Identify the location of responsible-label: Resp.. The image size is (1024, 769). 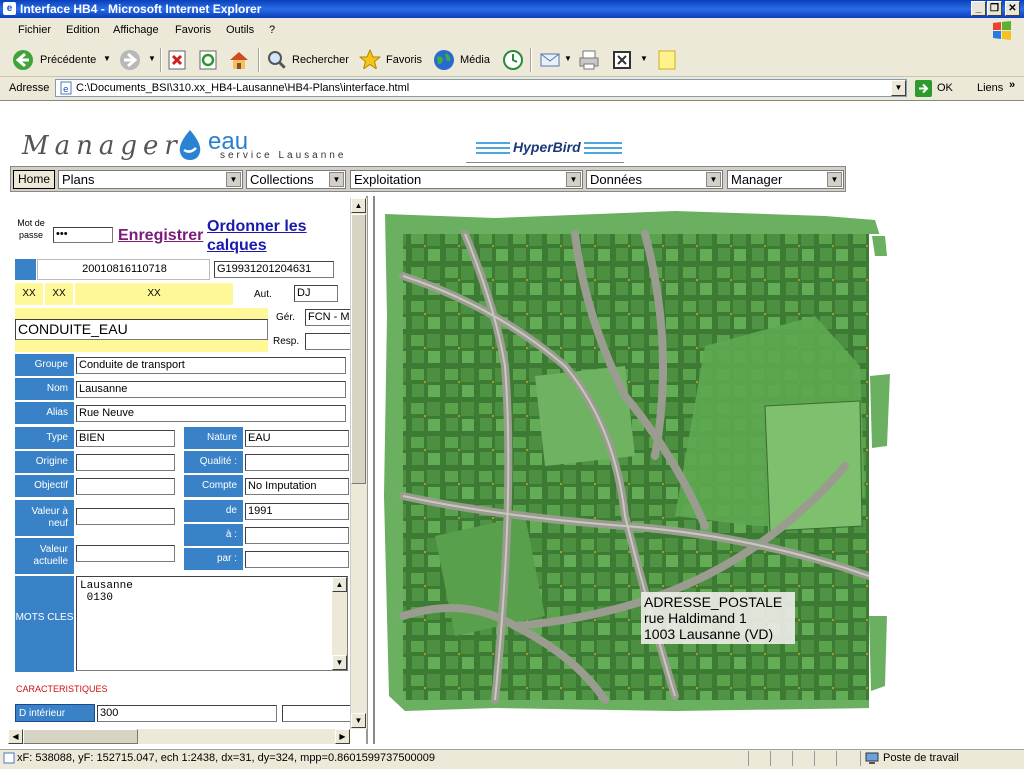
(286, 341).